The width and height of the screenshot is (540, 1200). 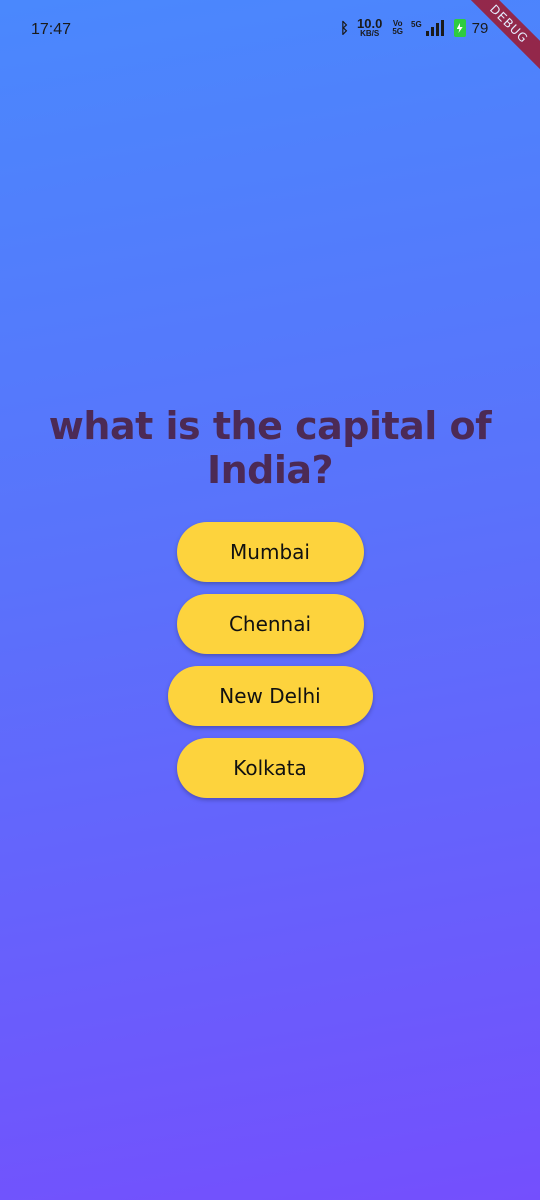 I want to click on status-icons: ᛒ 10.0 KB/S Vo 5G 5G 79, so click(x=414, y=27).